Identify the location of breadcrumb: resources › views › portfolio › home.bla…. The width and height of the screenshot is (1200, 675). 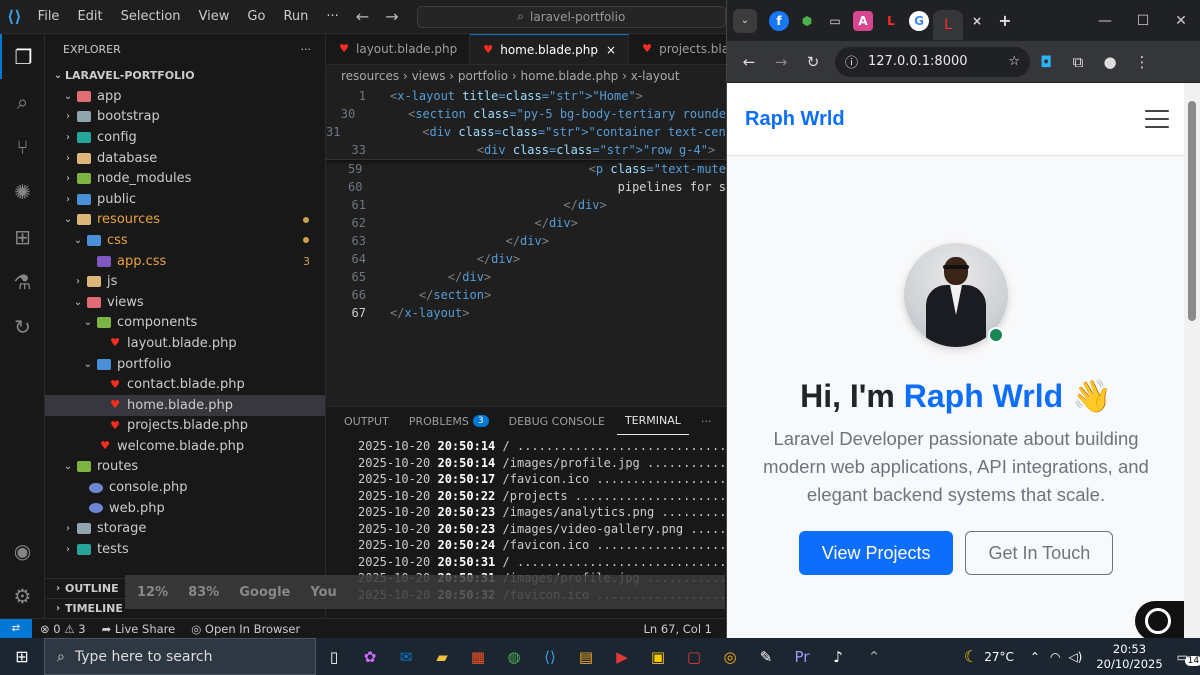
(526, 76).